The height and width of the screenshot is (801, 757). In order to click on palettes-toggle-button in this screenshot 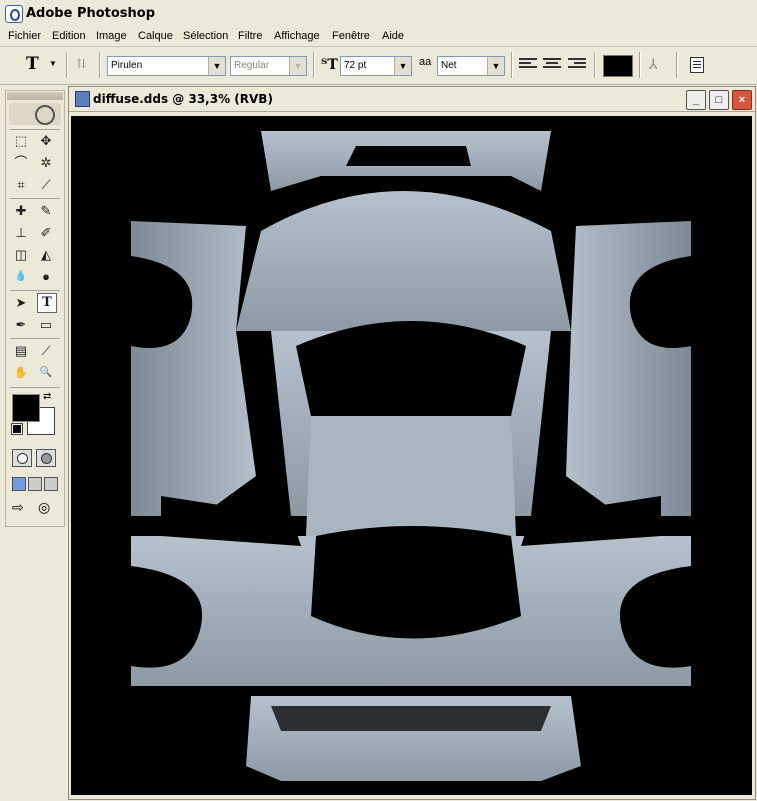, I will do `click(697, 65)`.